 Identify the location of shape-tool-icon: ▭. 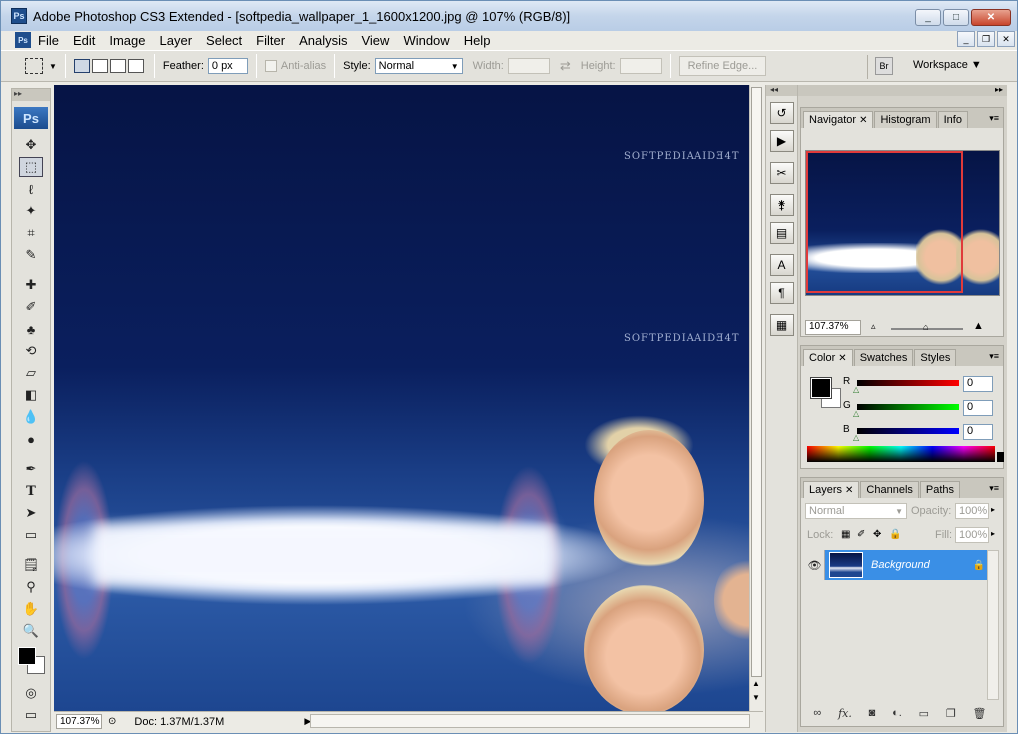
(31, 535).